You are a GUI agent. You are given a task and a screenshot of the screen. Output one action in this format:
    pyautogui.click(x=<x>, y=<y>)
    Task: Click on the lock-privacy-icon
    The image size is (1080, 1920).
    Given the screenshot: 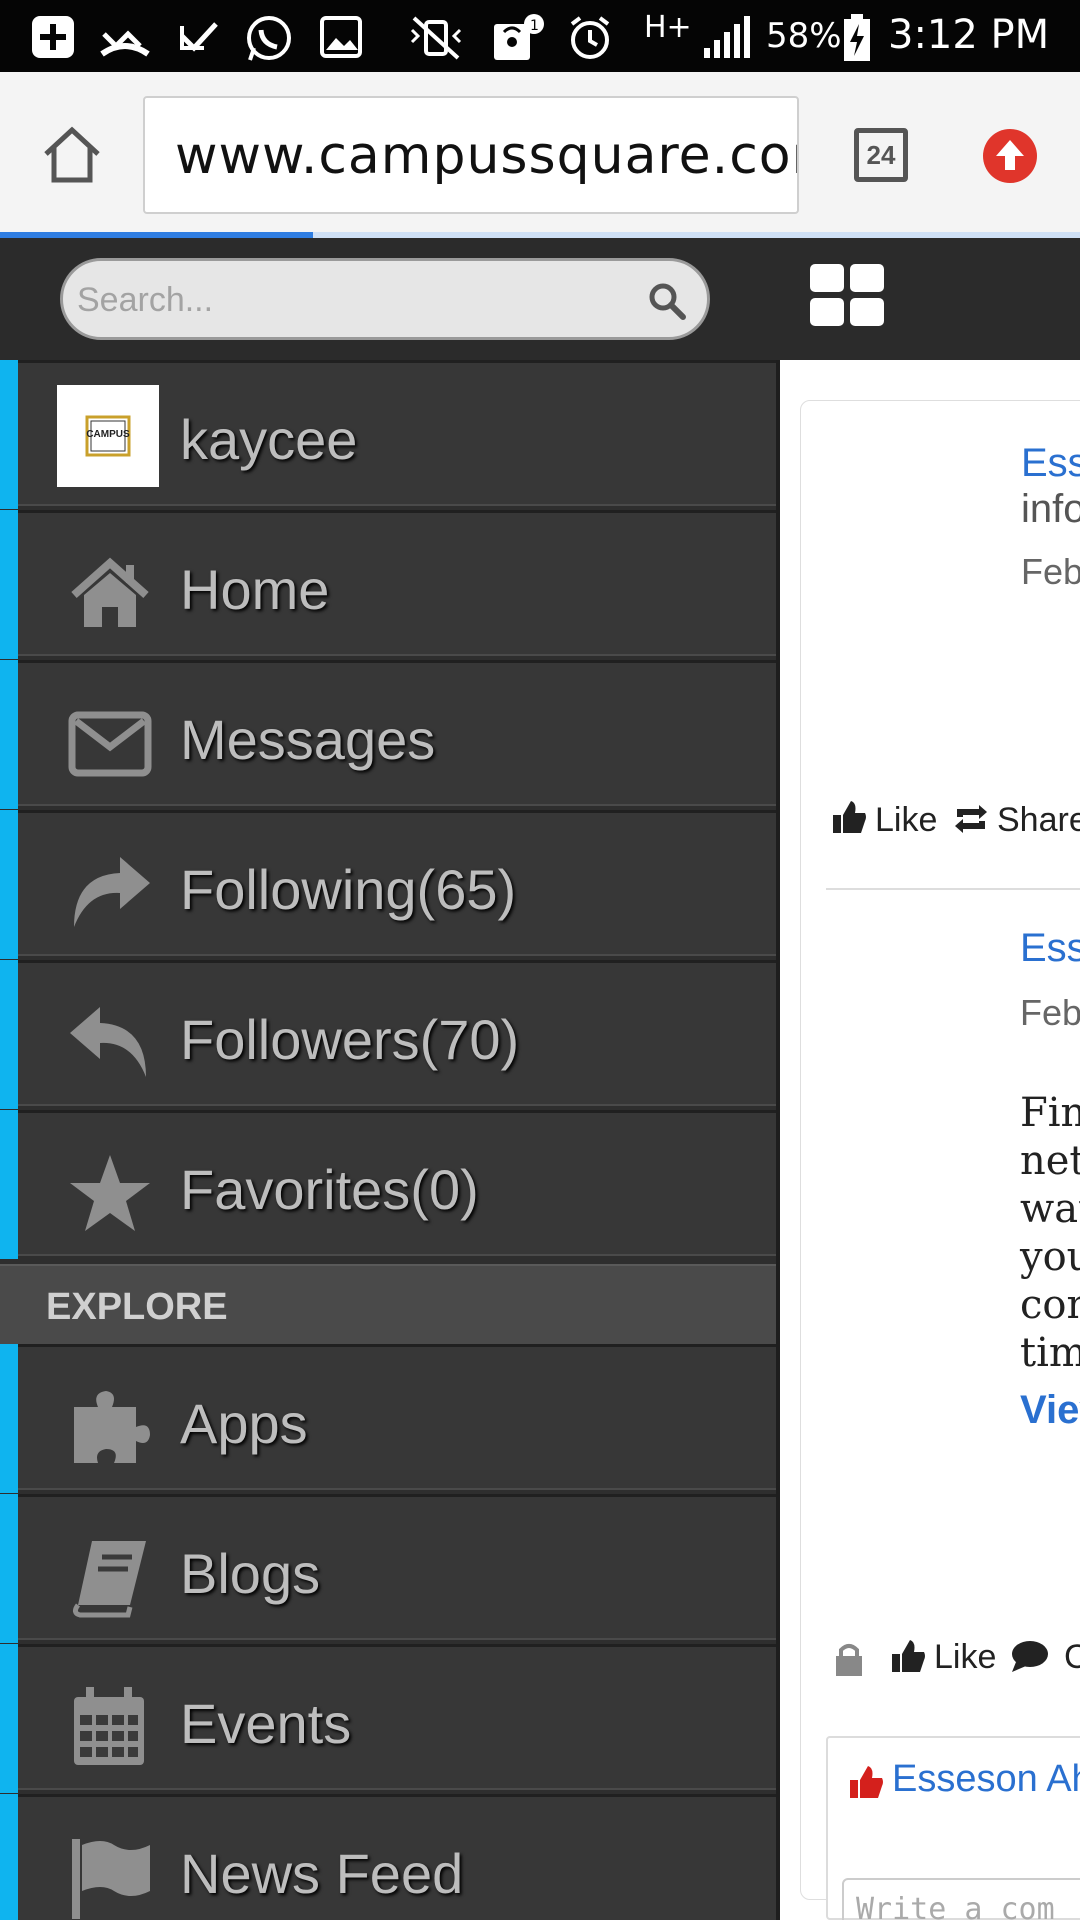 What is the action you would take?
    pyautogui.click(x=849, y=1660)
    